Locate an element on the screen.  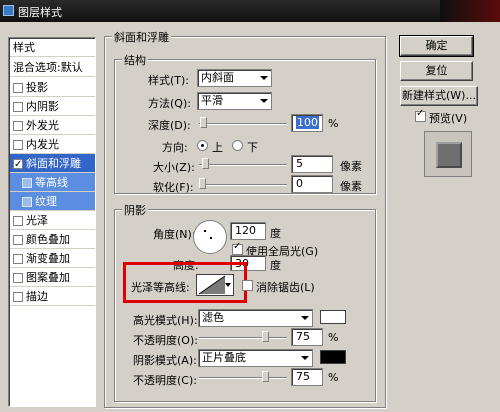
angle-label: 角度(N): is located at coordinates (174, 234).